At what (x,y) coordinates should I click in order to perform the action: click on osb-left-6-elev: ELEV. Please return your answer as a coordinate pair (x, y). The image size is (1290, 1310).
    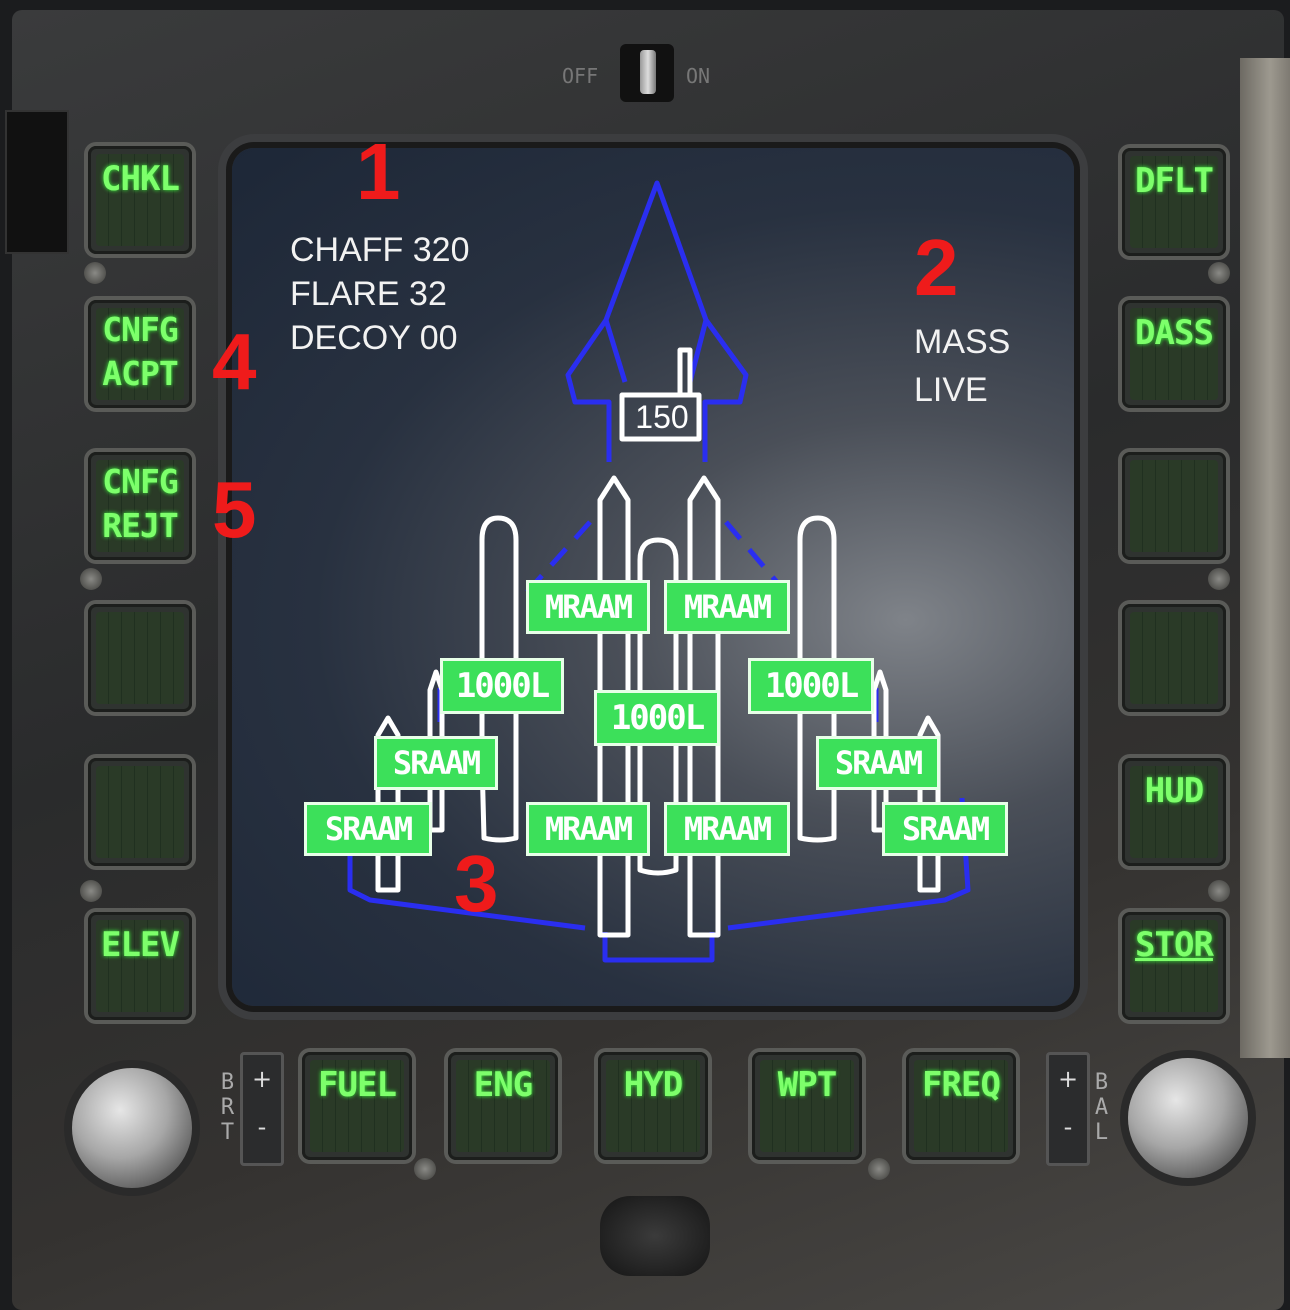
    Looking at the image, I should click on (140, 966).